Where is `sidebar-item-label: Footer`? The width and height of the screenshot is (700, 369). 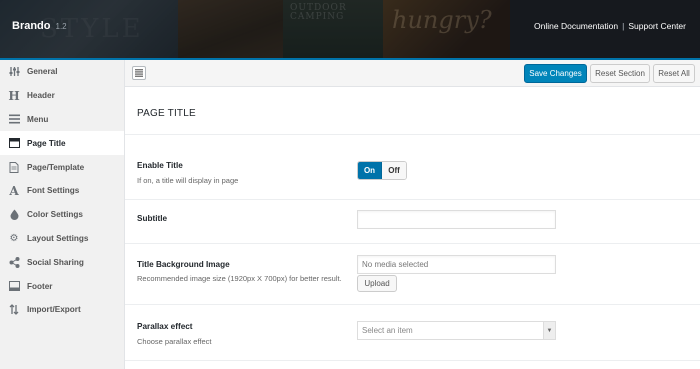 sidebar-item-label: Footer is located at coordinates (40, 286).